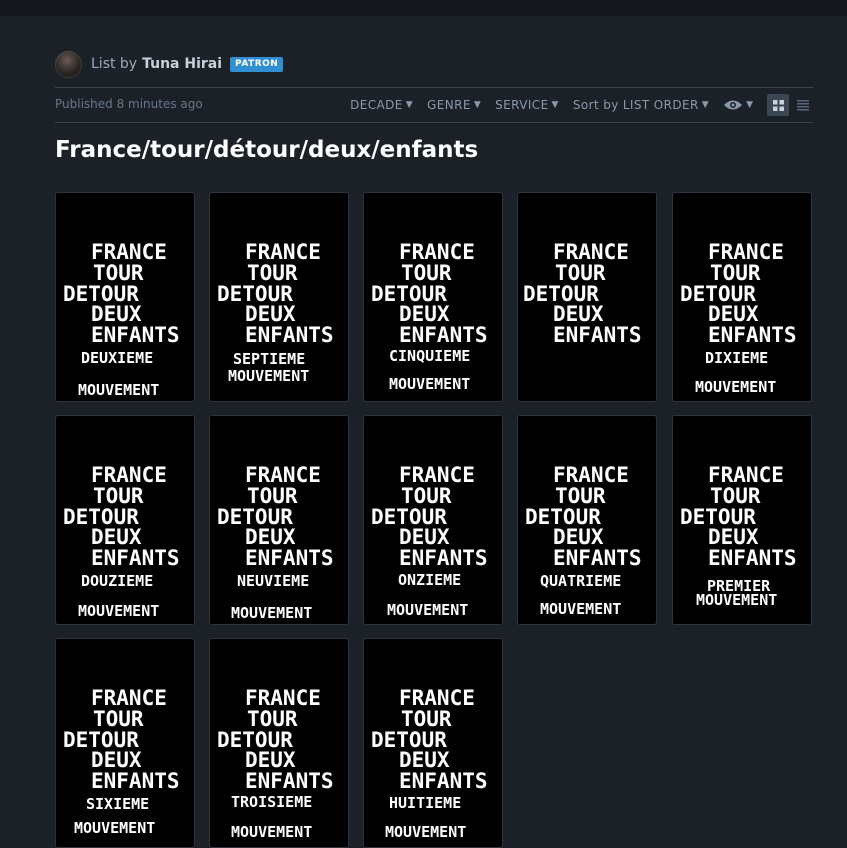  I want to click on sort-dropdown: Sort by LIST ORDER ▼, so click(641, 105).